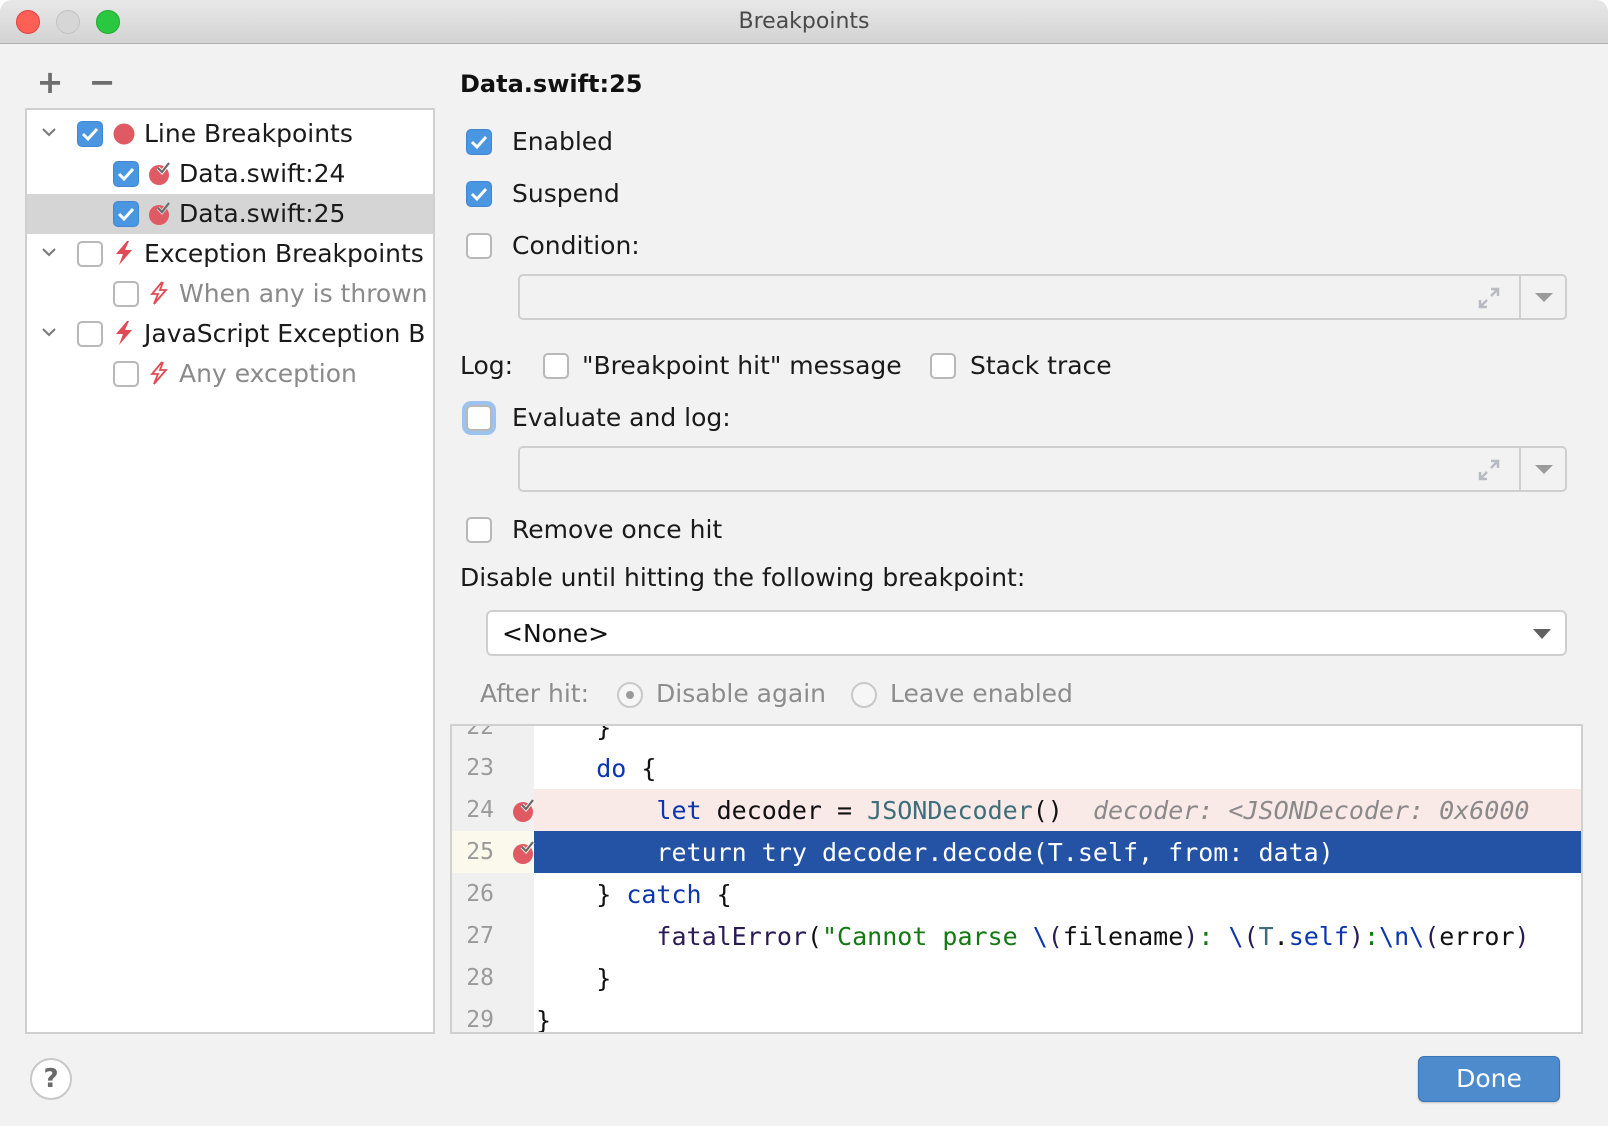 This screenshot has width=1608, height=1126. Describe the element at coordinates (262, 213) in the screenshot. I see `tree-item-label: Data.swift:25` at that location.